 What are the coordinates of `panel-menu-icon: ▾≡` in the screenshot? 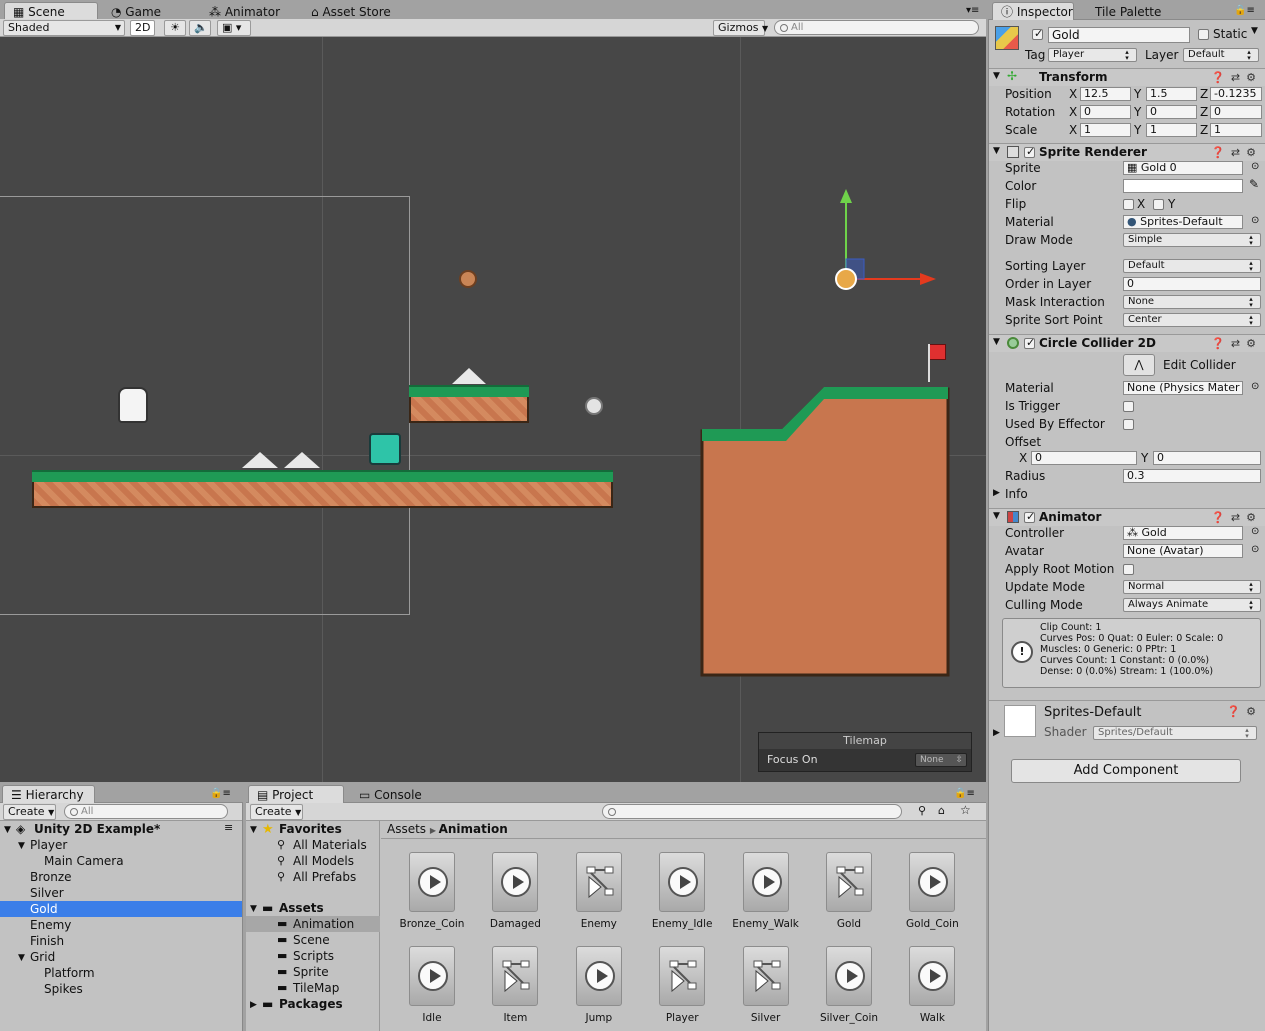 It's located at (972, 10).